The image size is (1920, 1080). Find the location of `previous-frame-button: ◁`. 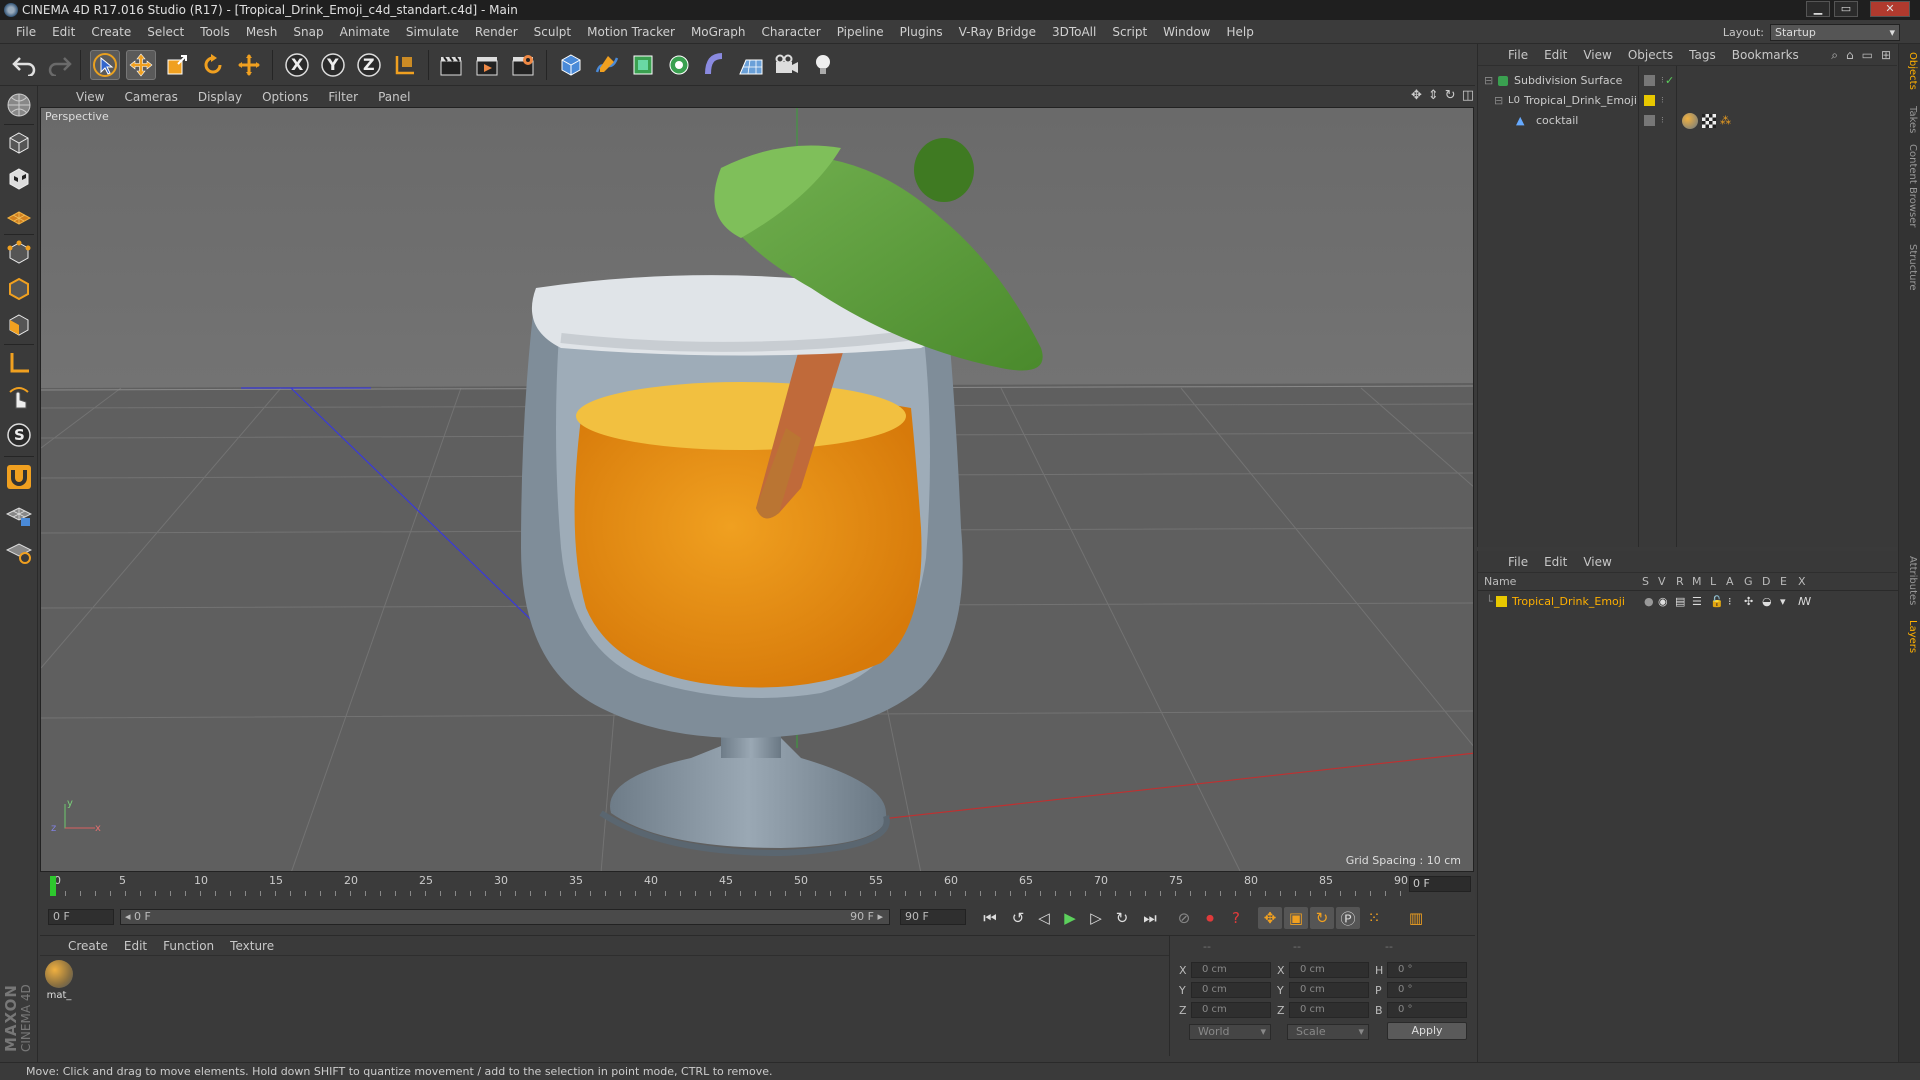

previous-frame-button: ◁ is located at coordinates (1044, 918).